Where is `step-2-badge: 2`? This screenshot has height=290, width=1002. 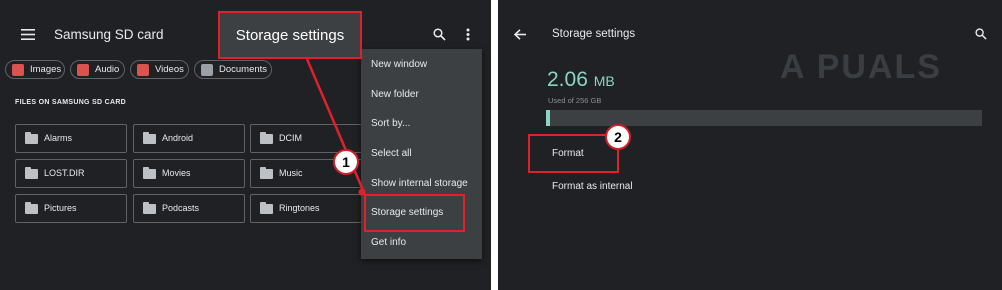
step-2-badge: 2 is located at coordinates (618, 137).